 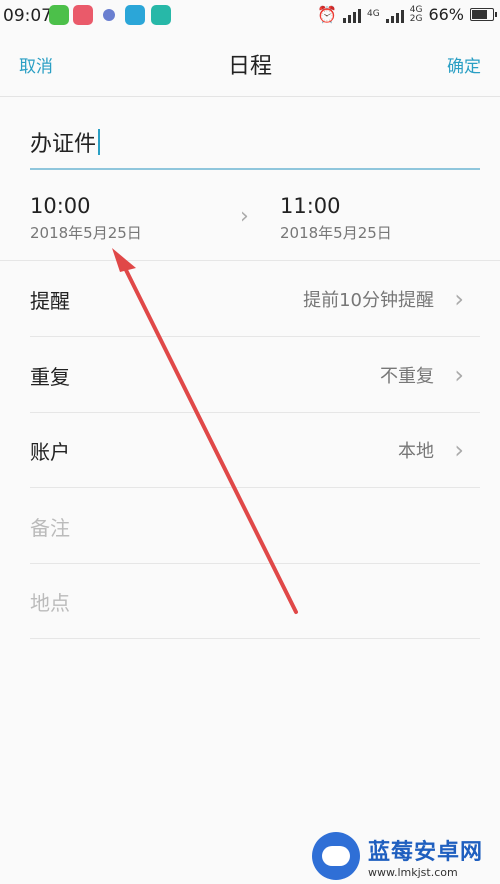 I want to click on repeat-row: 重复 不重复 ›, so click(x=255, y=375).